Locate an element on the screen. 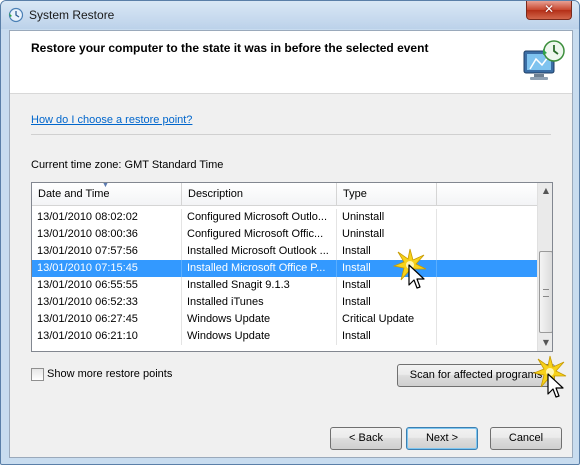 The width and height of the screenshot is (580, 465). column-header-date: Date and Time ▼ is located at coordinates (107, 194).